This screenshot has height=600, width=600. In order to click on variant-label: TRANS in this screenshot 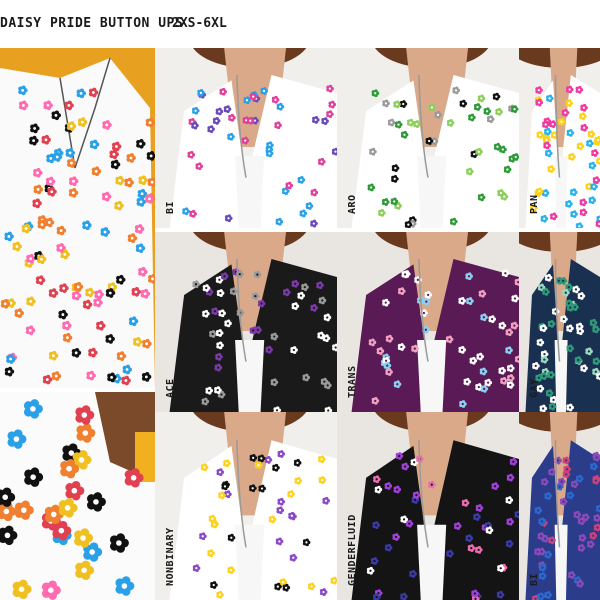, I will do `click(352, 381)`.